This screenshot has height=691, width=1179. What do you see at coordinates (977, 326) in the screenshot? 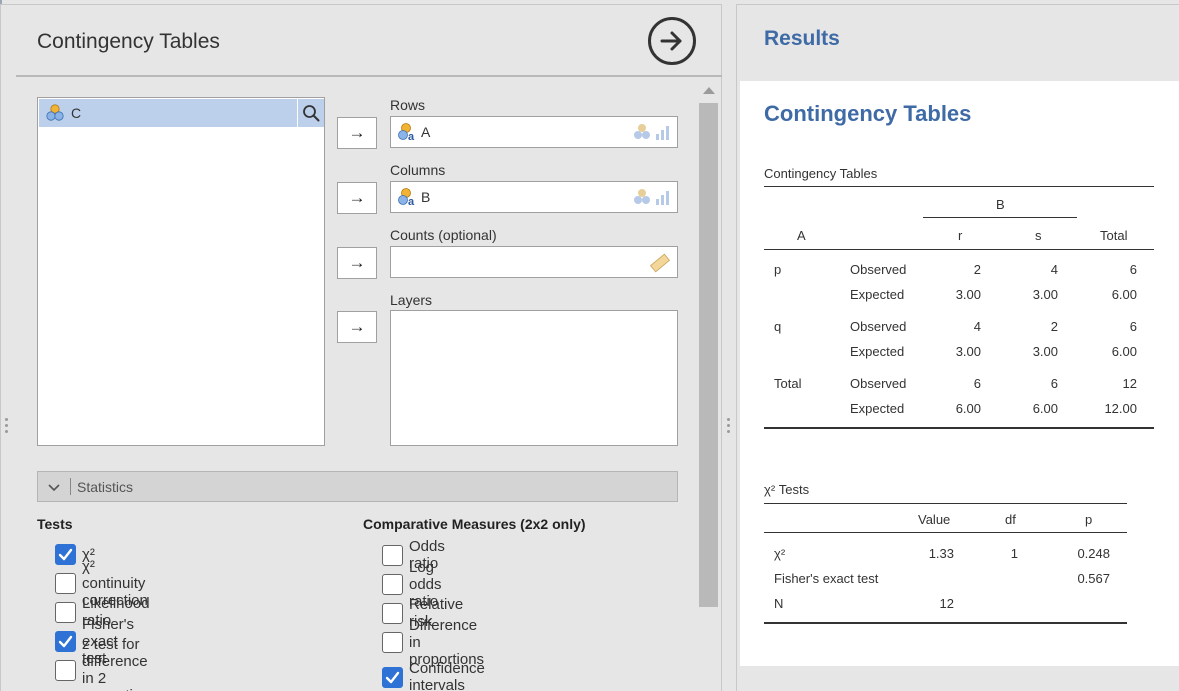
I see `ct-cell-col1: 4` at bounding box center [977, 326].